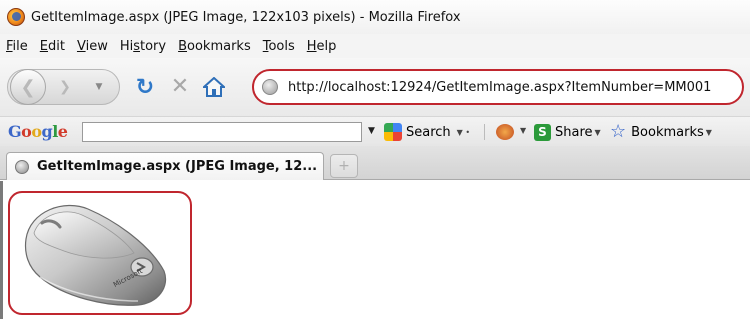  I want to click on content-left-border, so click(1, 250).